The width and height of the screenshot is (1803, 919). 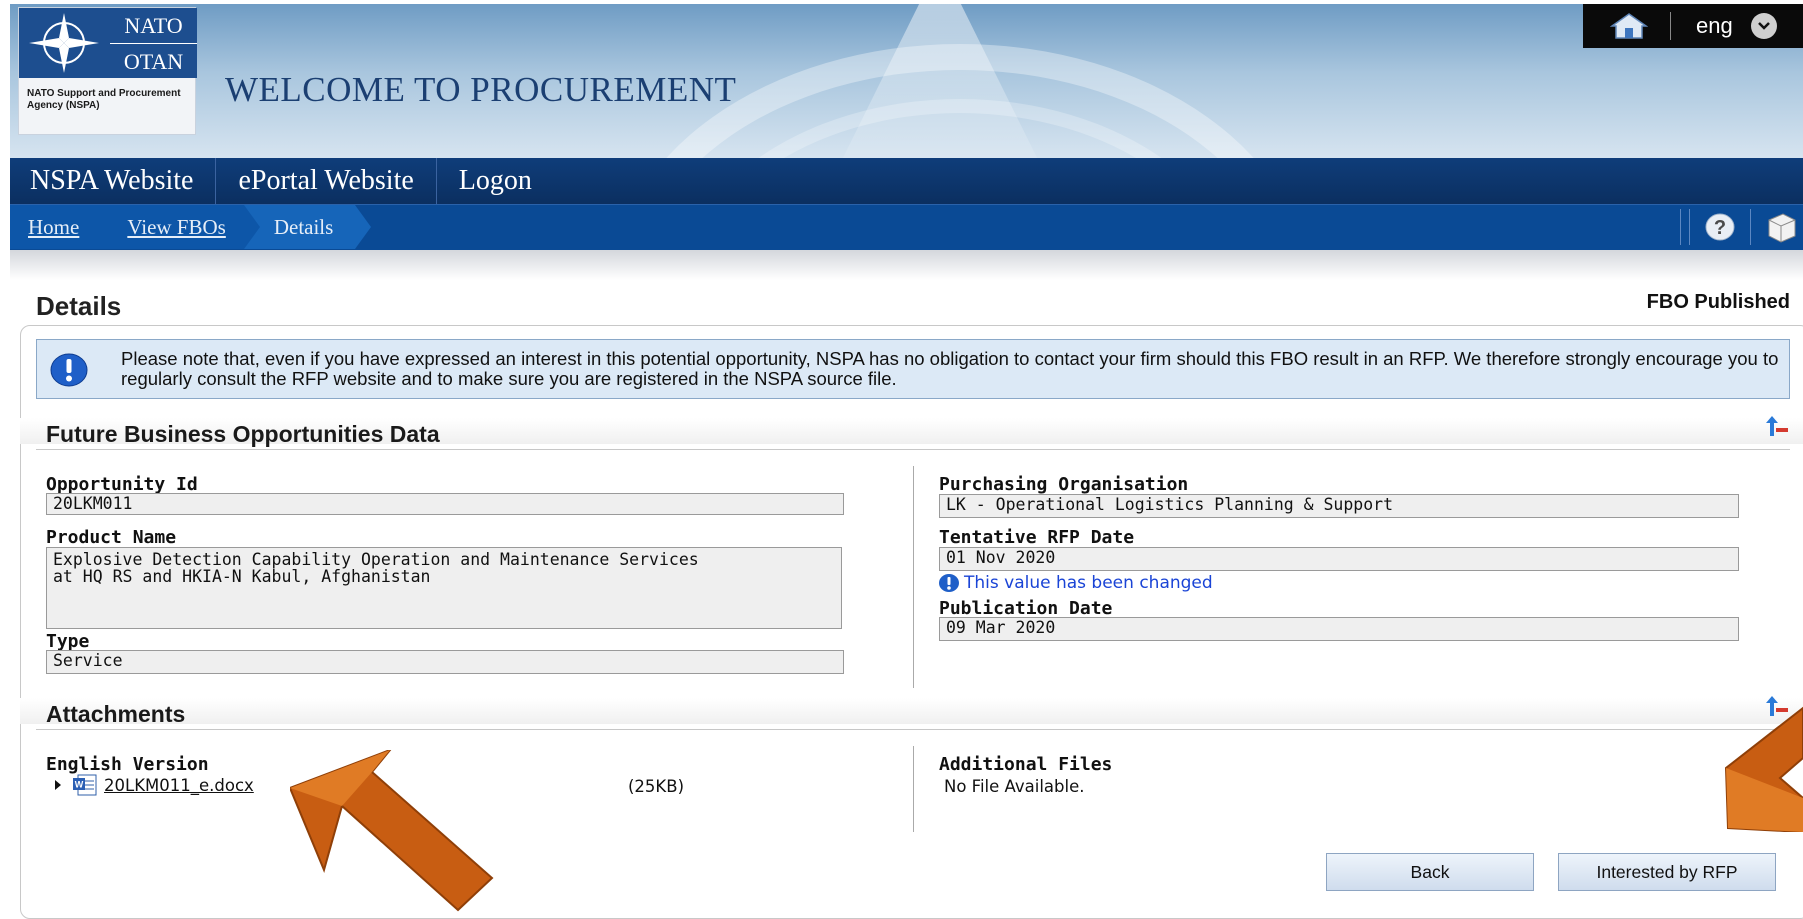 I want to click on attachment-file-size: (25KB), so click(x=656, y=786).